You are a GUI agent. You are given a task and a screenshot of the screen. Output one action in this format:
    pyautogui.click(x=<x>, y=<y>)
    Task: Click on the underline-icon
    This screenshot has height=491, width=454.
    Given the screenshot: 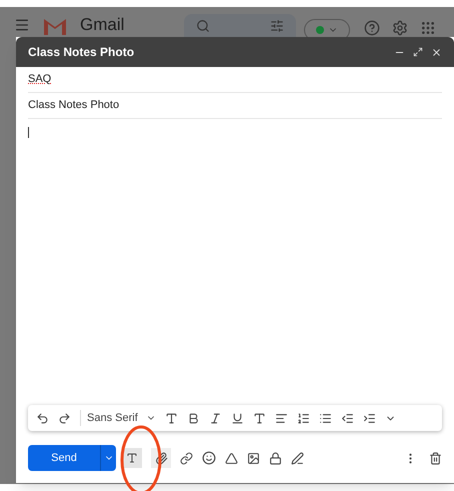 What is the action you would take?
    pyautogui.click(x=237, y=418)
    